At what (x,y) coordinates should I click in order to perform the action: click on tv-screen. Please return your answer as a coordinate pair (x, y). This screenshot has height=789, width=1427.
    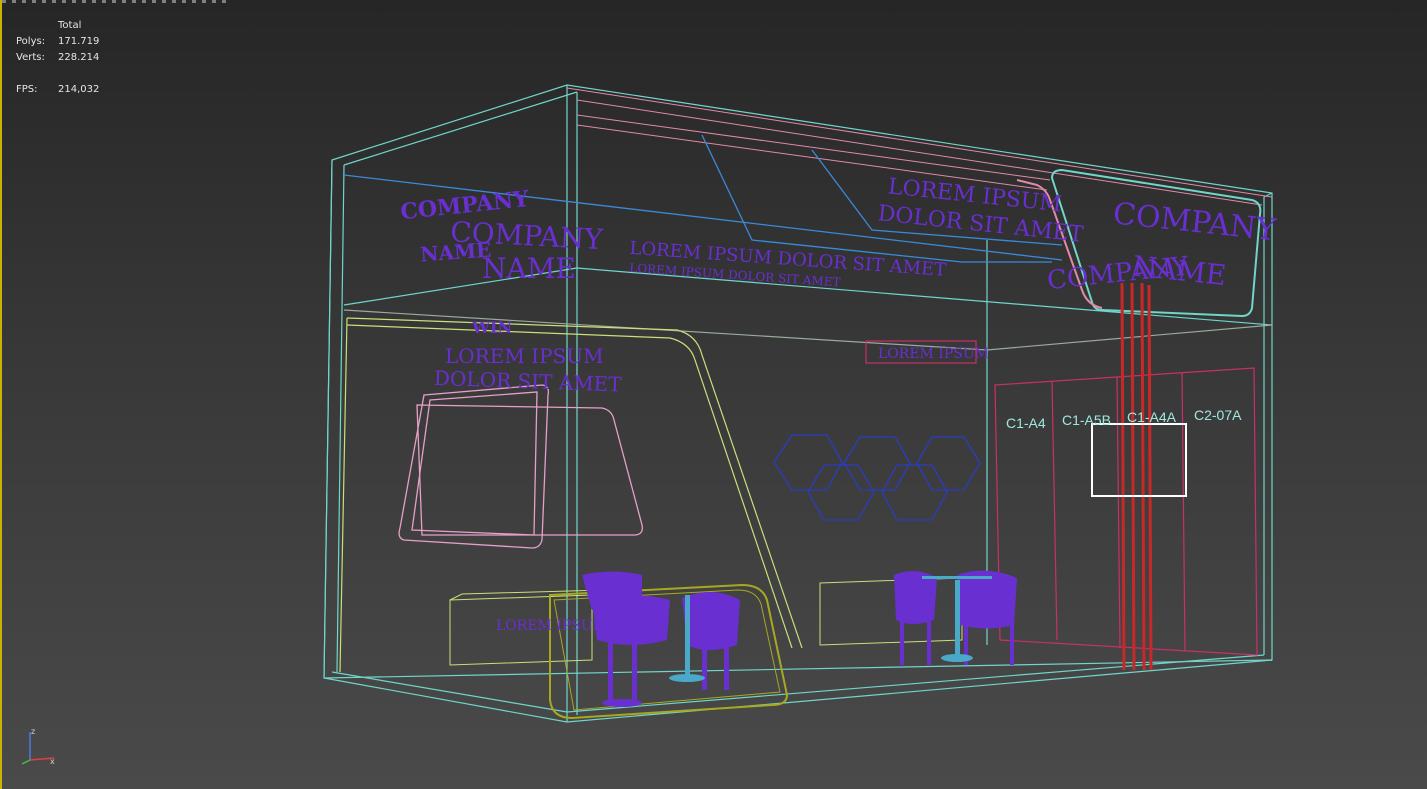
    Looking at the image, I should click on (1139, 460).